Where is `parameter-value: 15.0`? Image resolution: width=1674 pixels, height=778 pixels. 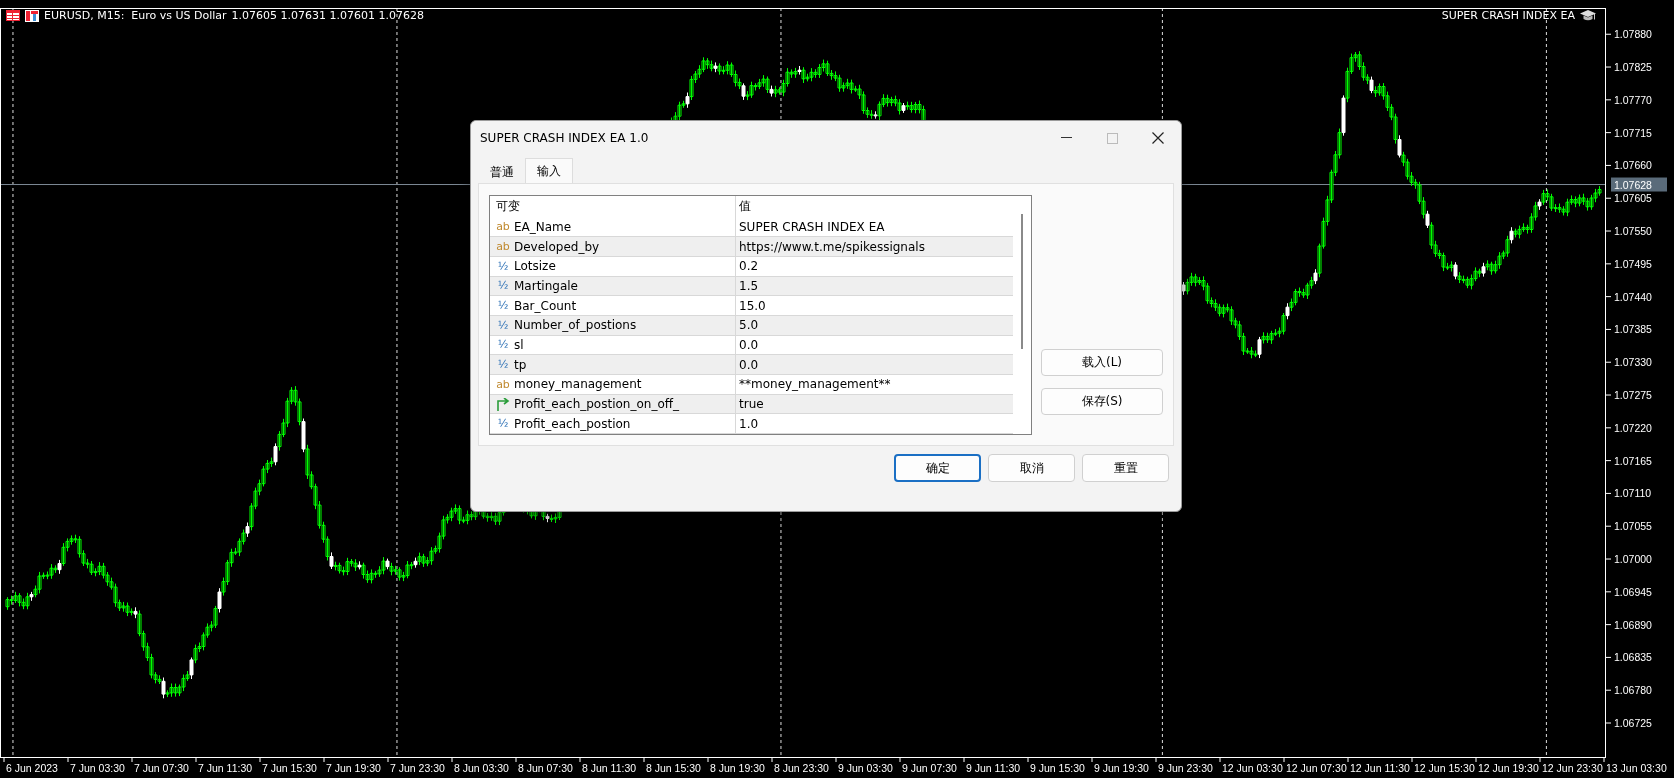 parameter-value: 15.0 is located at coordinates (874, 305).